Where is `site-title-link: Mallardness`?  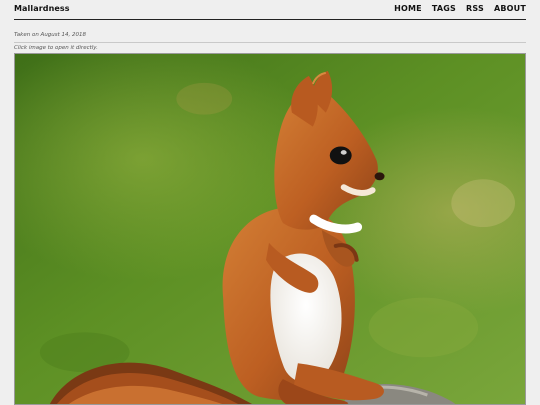
site-title-link: Mallardness is located at coordinates (42, 8).